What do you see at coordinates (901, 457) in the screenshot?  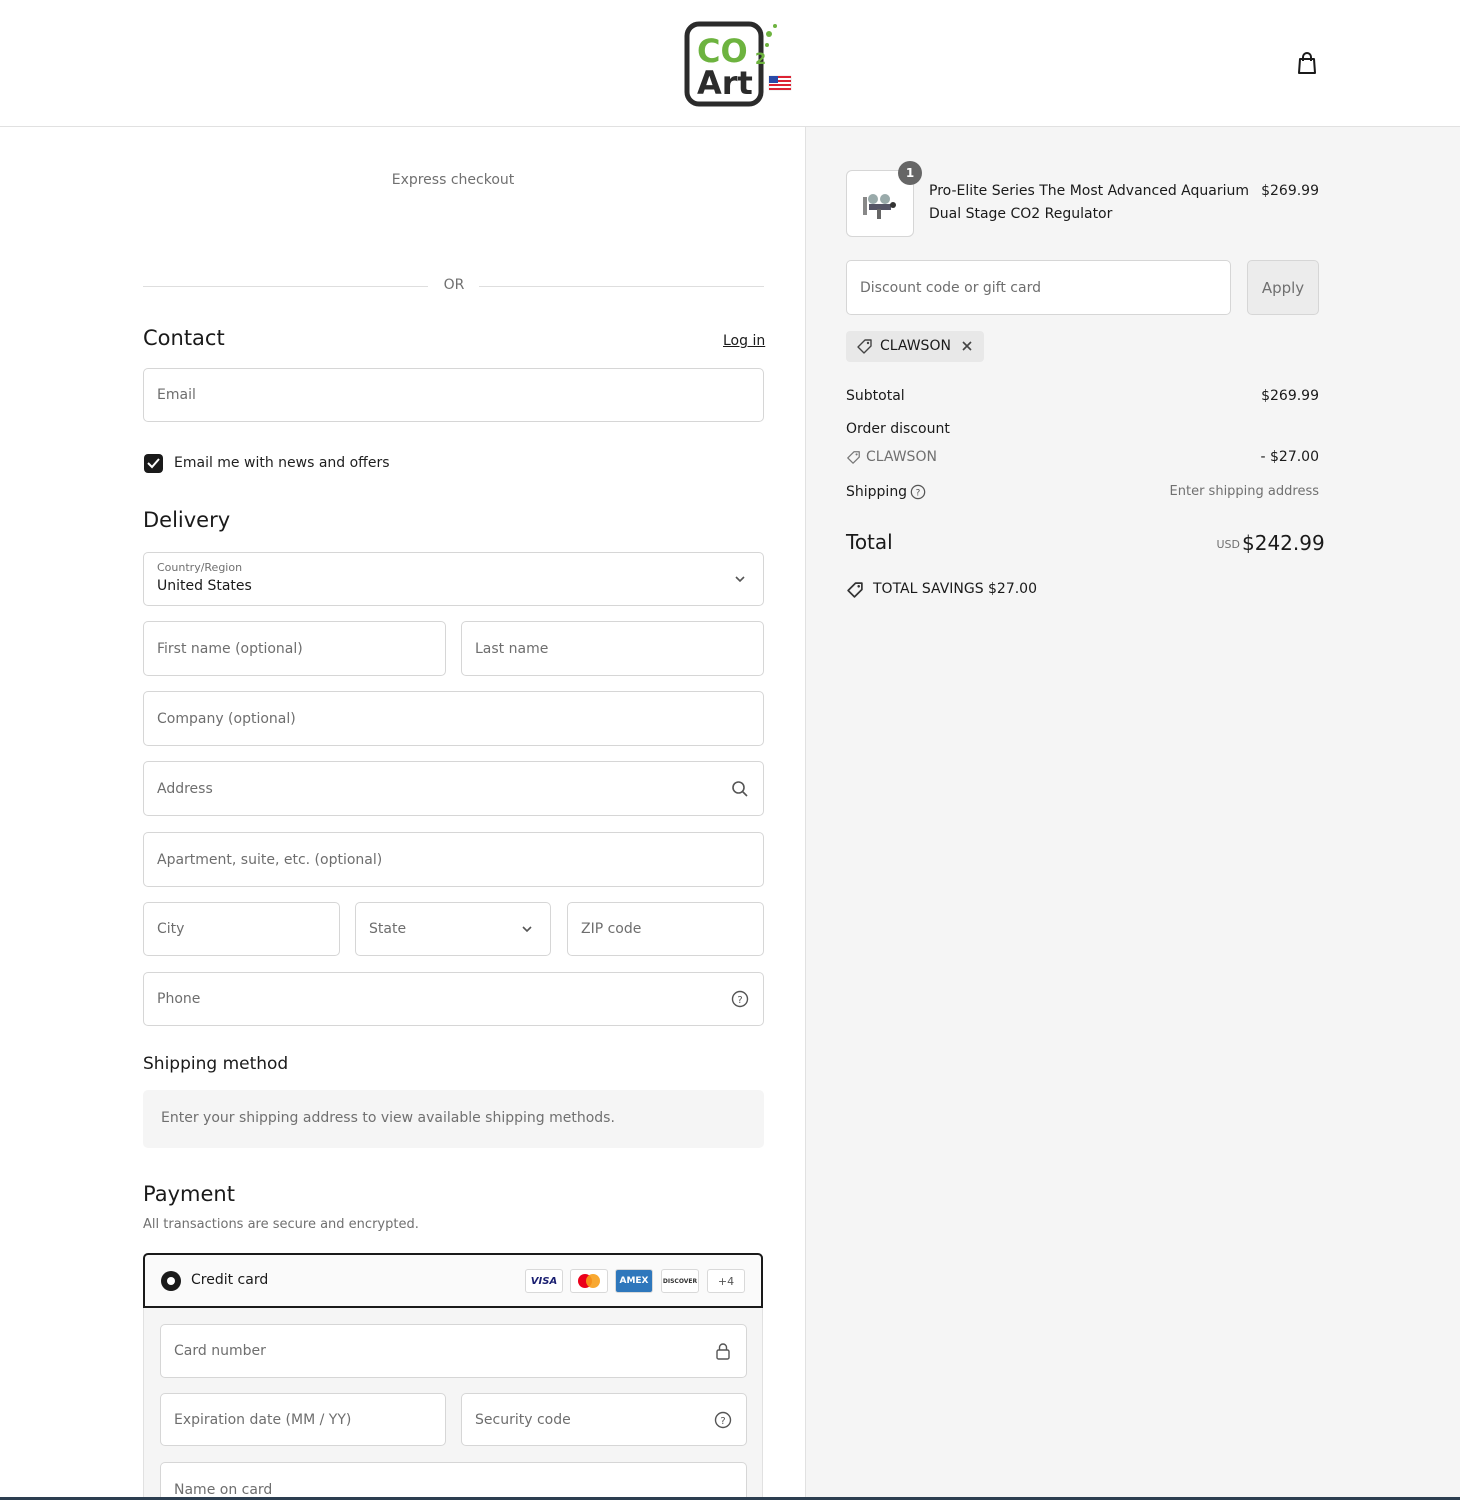 I see `discount-code-line: CLAWSON` at bounding box center [901, 457].